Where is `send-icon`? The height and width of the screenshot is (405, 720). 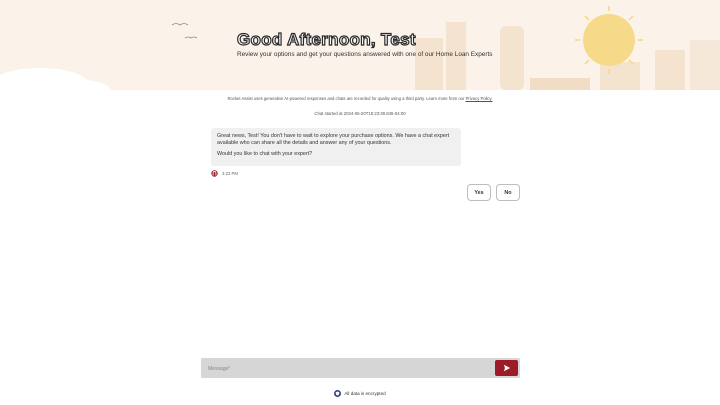
send-icon is located at coordinates (506, 368).